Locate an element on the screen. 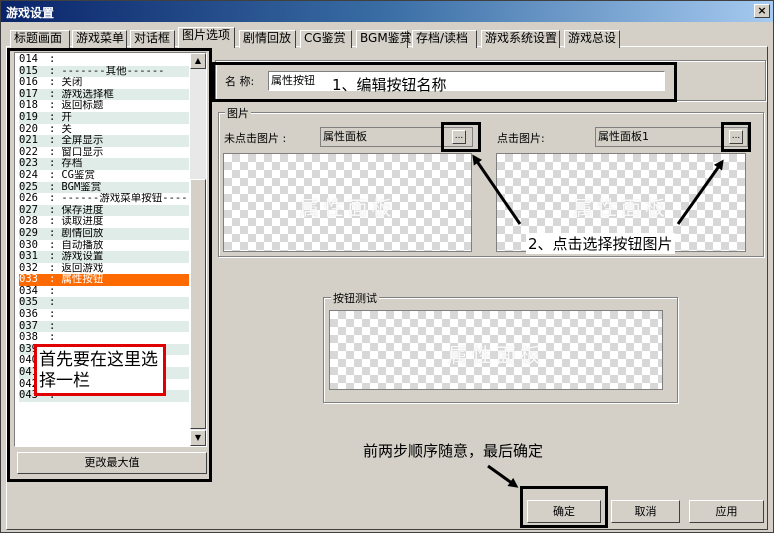 The width and height of the screenshot is (774, 533). ok-highlight-box is located at coordinates (564, 507).